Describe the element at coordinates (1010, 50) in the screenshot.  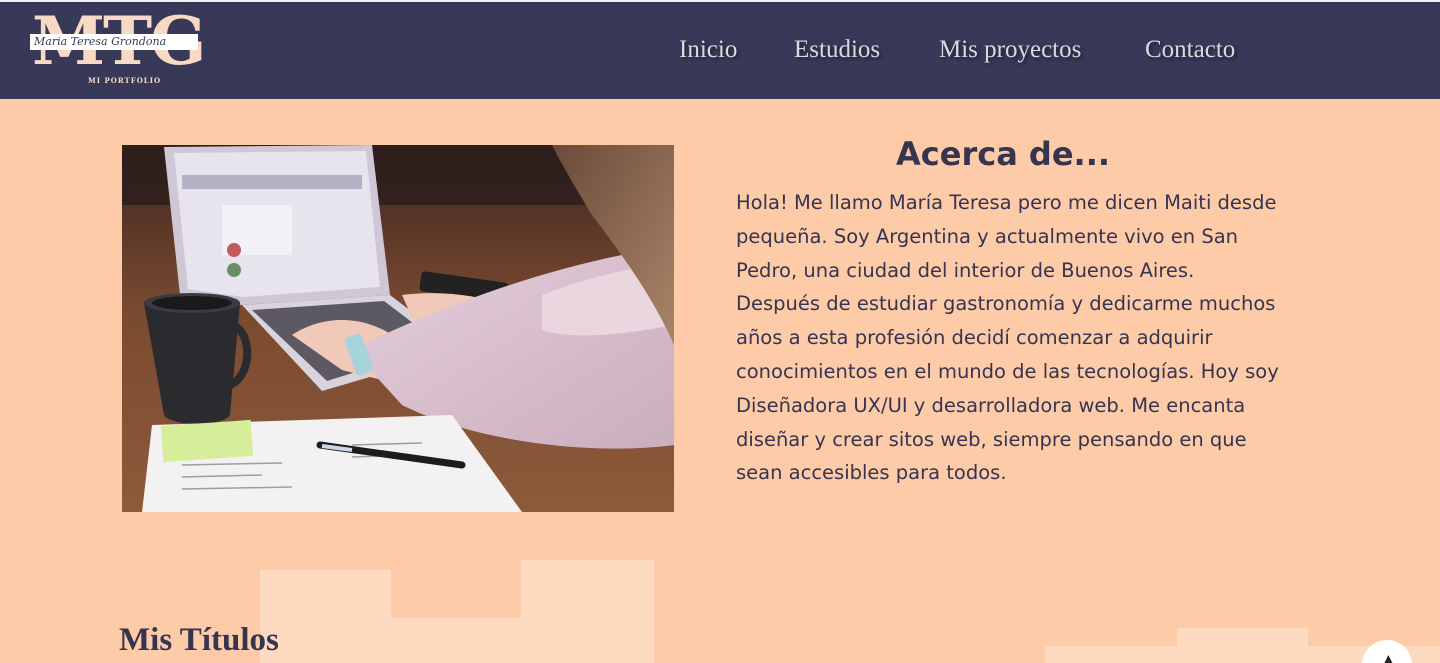
I see `nav-link-mis-proyectos: Mis proyectos` at that location.